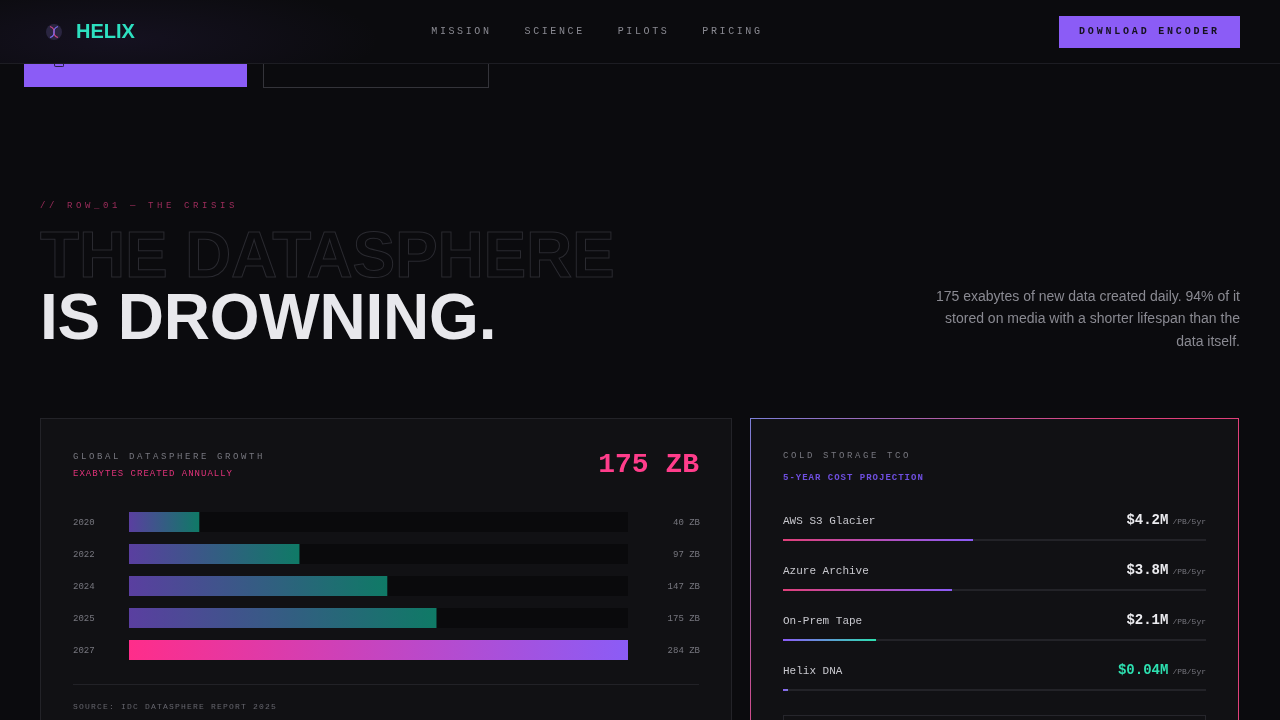  Describe the element at coordinates (686, 523) in the screenshot. I see `value-label: 40 ZB` at that location.